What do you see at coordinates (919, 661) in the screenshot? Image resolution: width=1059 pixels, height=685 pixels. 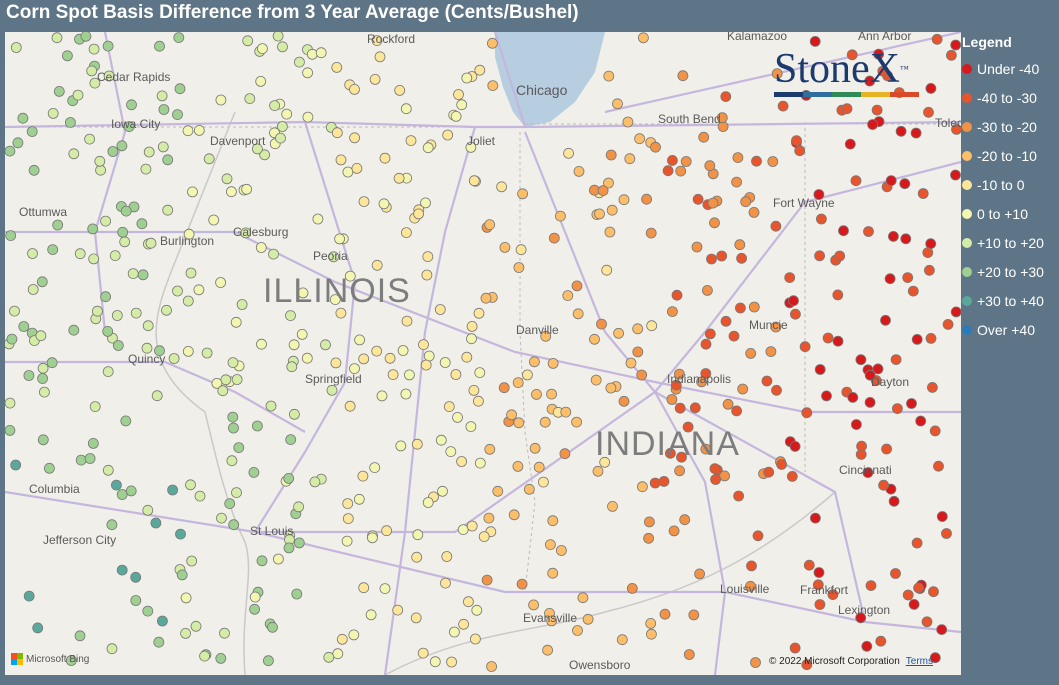 I see `terms-link: Terms` at bounding box center [919, 661].